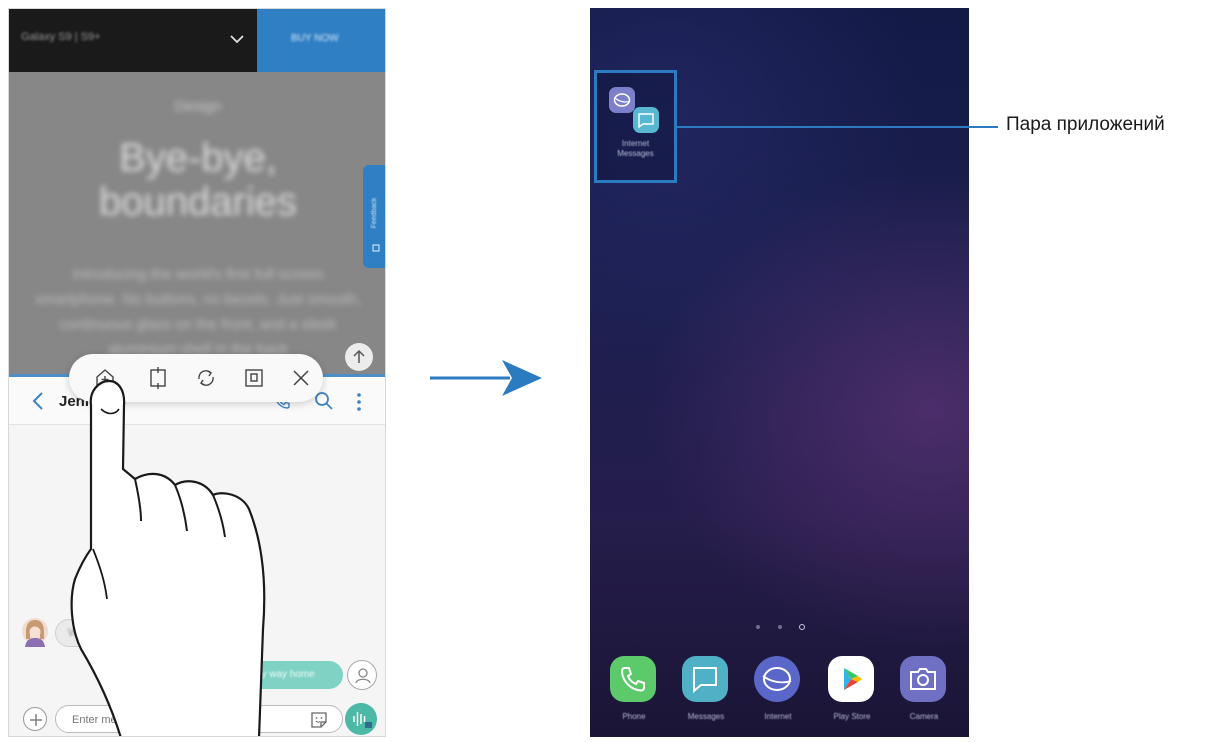 Image resolution: width=1221 pixels, height=742 pixels. I want to click on dock-label: Phone, so click(634, 716).